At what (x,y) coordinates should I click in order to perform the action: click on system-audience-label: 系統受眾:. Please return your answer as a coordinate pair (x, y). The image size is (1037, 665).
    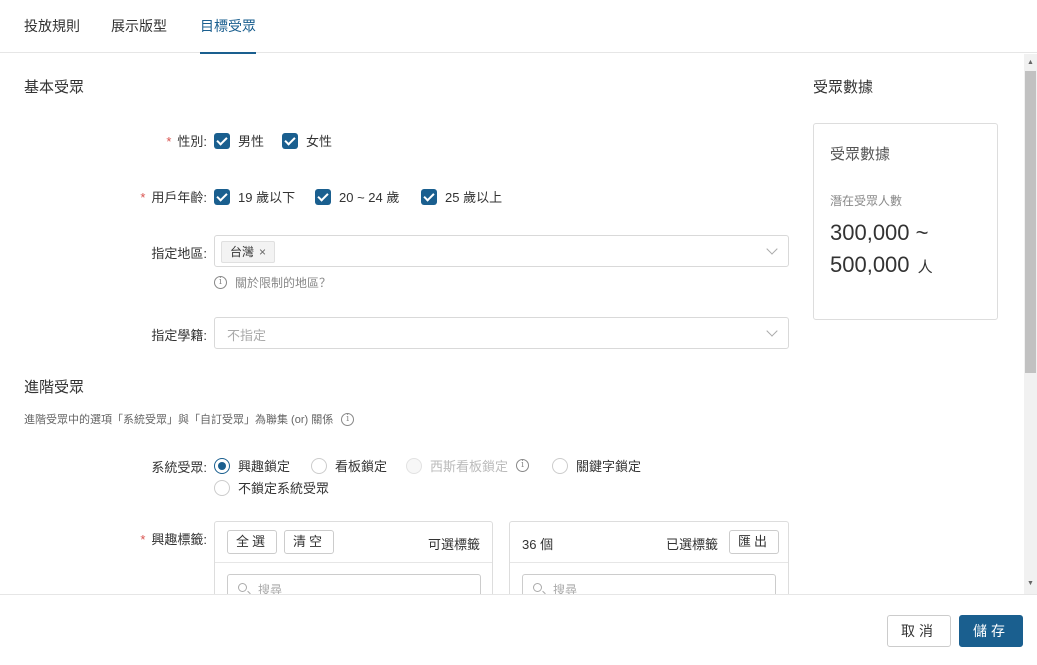
    Looking at the image, I should click on (179, 467).